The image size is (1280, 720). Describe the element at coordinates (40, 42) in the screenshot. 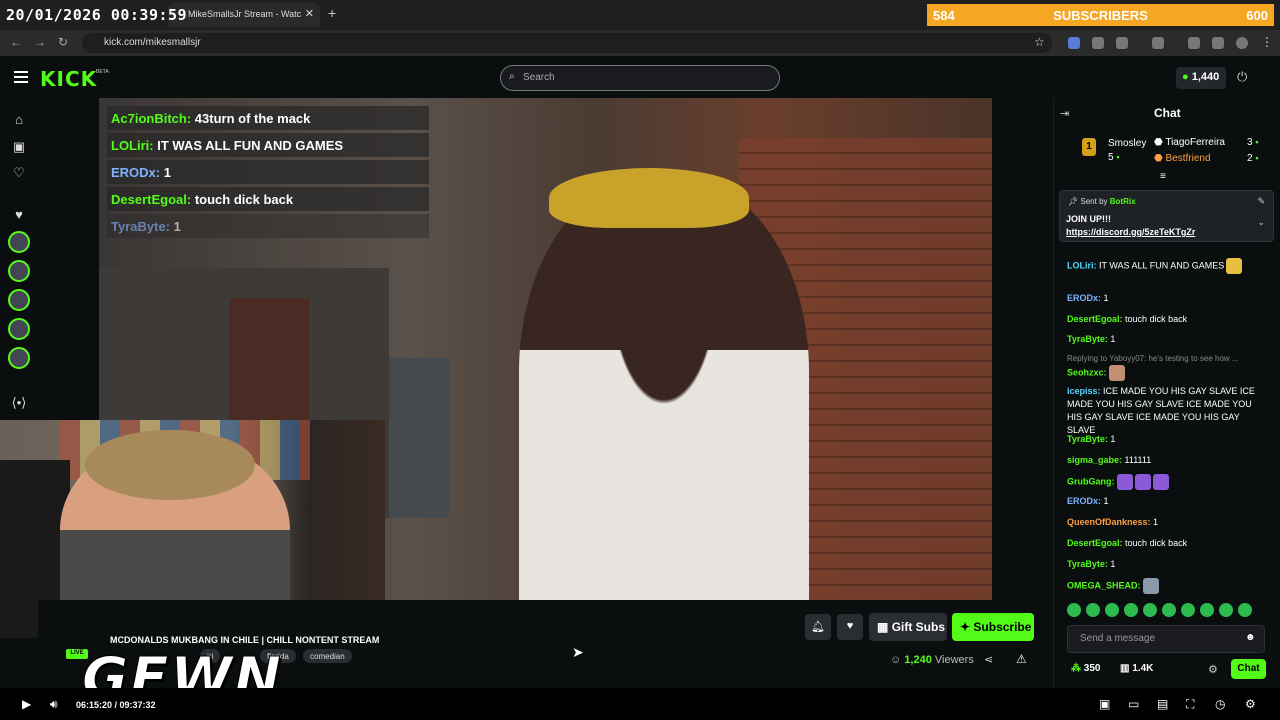

I see `forward-icon: →` at that location.